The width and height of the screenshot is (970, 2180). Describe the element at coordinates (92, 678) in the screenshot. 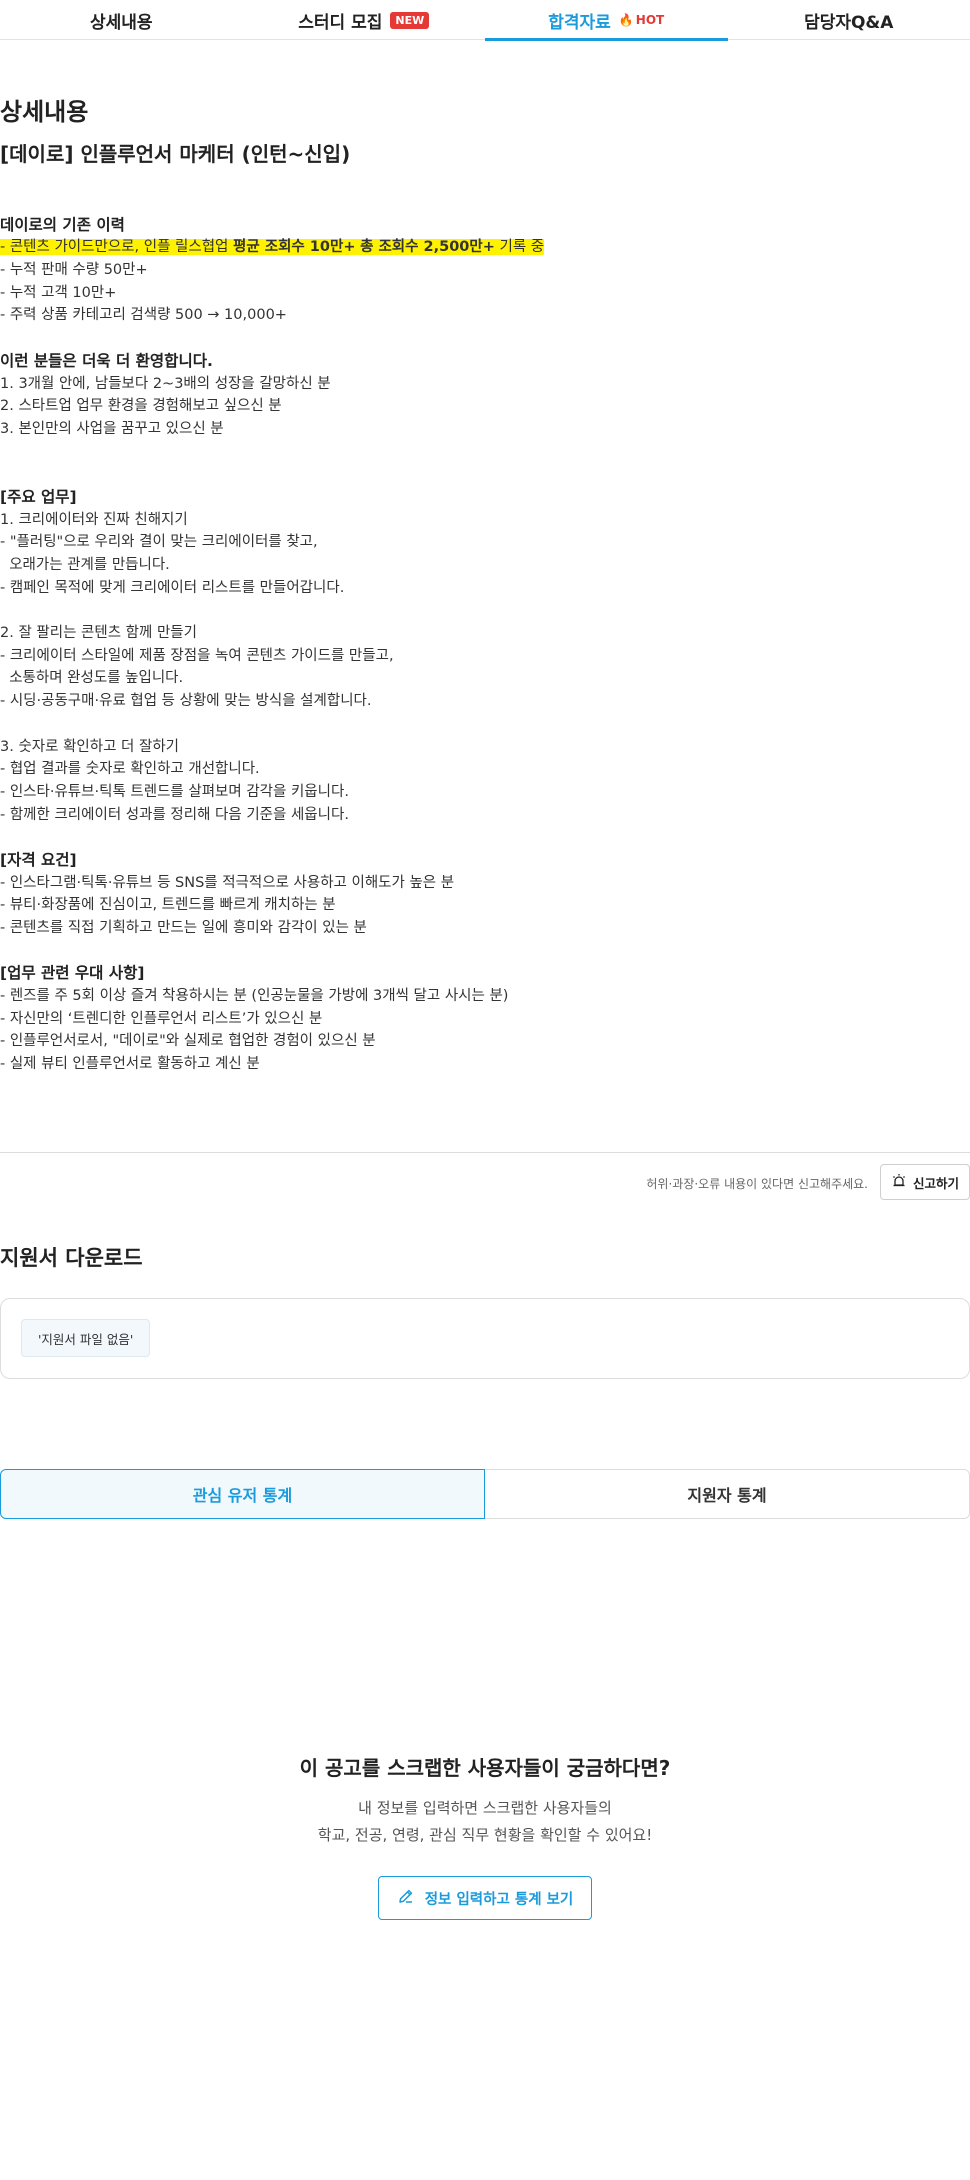

I see `description-line: 소통하며 완성도를 높입니다.` at that location.